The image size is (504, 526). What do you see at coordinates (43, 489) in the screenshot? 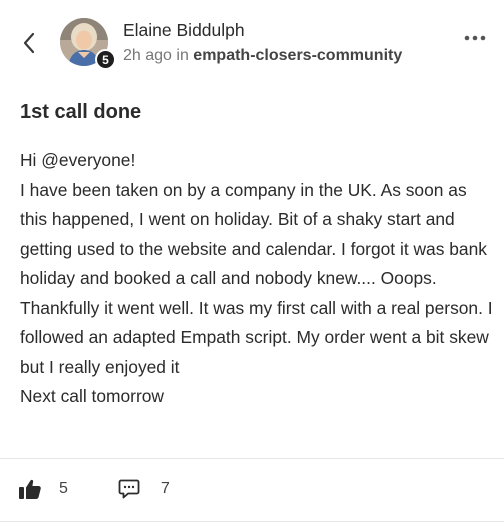
I see `like-button: 5` at bounding box center [43, 489].